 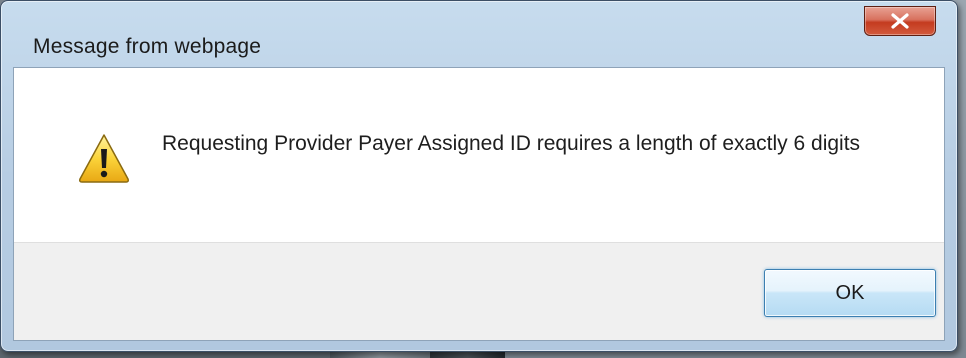 What do you see at coordinates (147, 46) in the screenshot?
I see `dialog-title: Message from webpage` at bounding box center [147, 46].